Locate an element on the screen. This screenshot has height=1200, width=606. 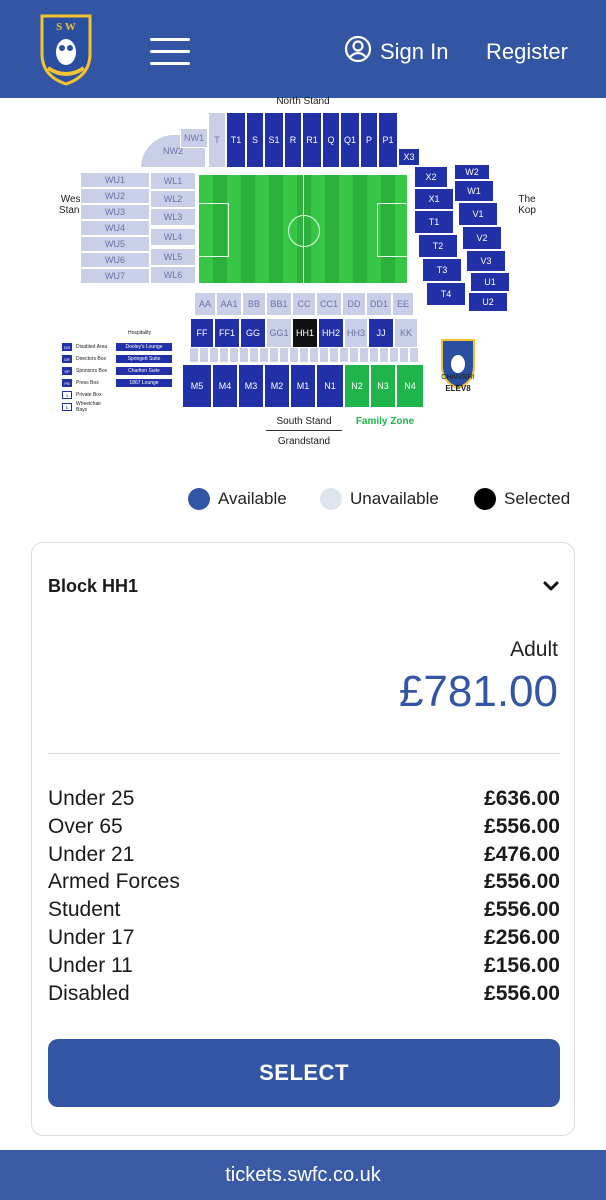
block-v3: V3 is located at coordinates (486, 261).